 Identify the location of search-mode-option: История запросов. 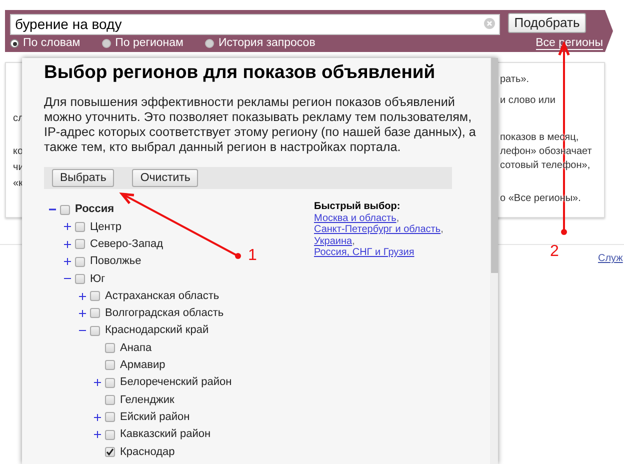
(260, 43).